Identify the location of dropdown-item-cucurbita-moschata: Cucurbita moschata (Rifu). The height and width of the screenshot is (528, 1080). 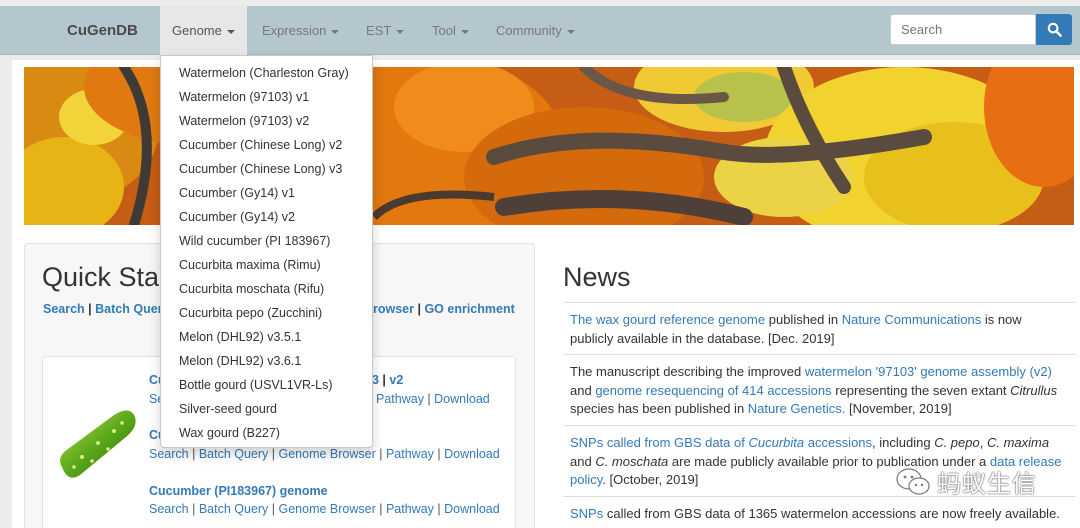
(266, 289).